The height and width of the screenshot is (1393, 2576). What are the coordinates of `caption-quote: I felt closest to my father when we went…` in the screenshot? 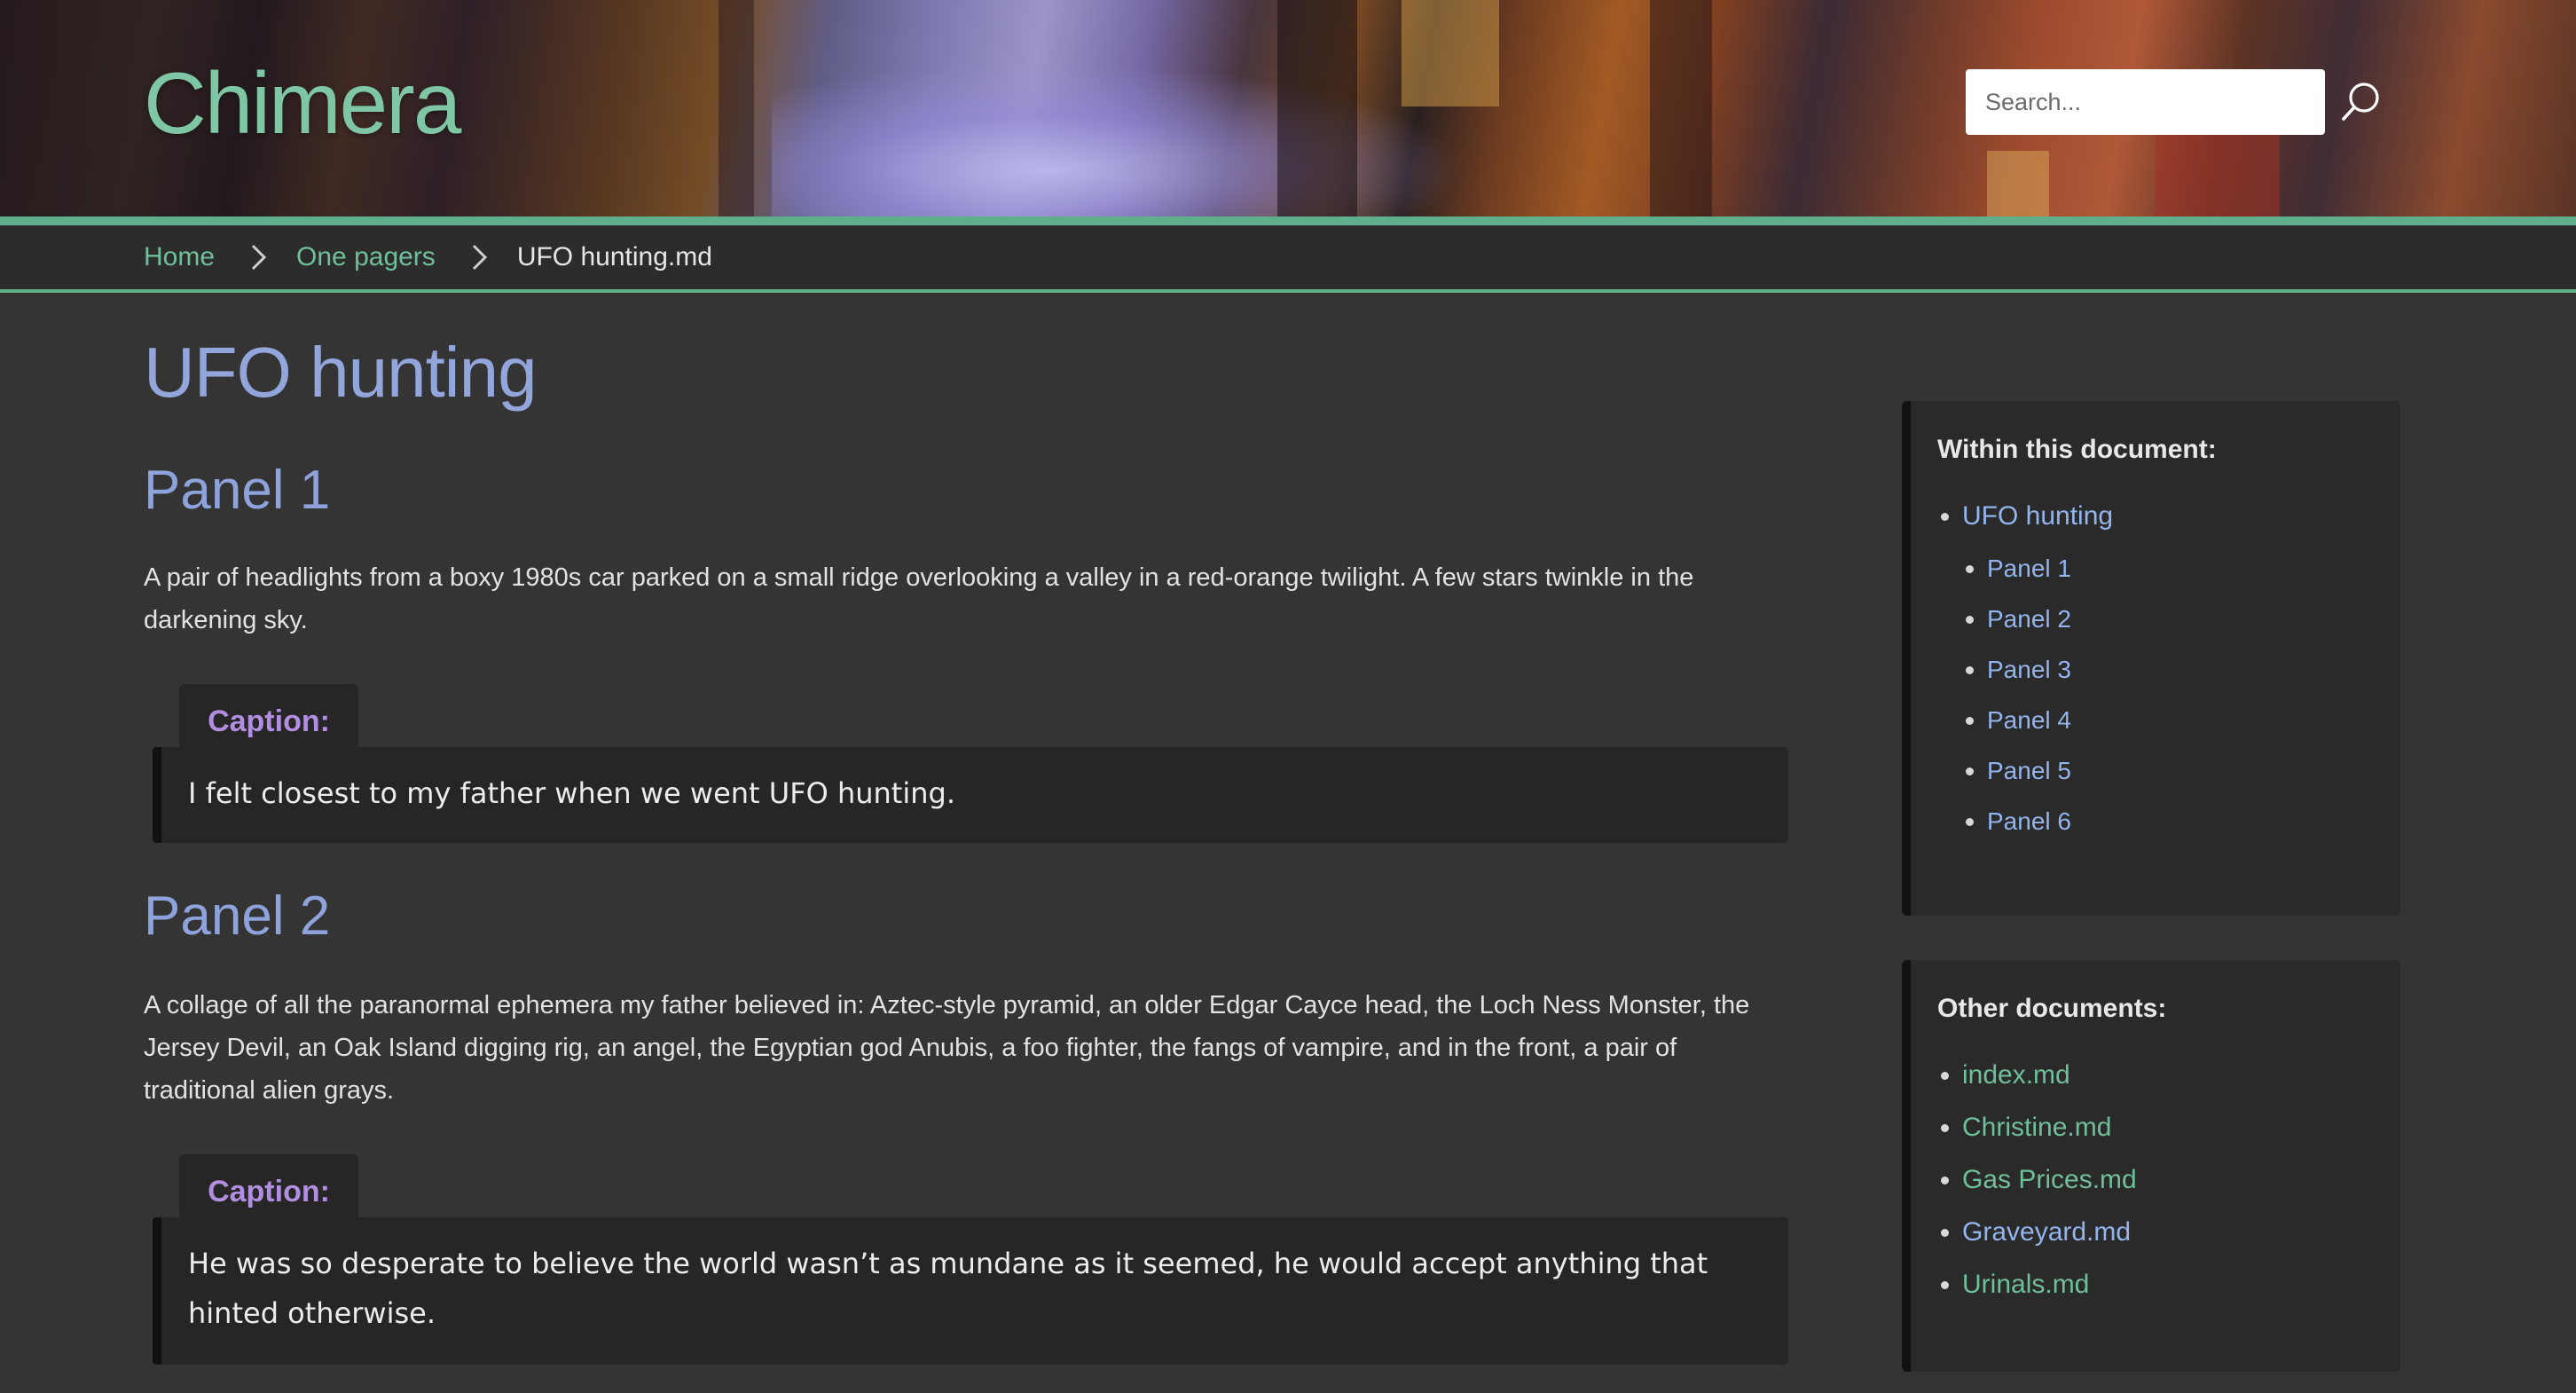 It's located at (970, 795).